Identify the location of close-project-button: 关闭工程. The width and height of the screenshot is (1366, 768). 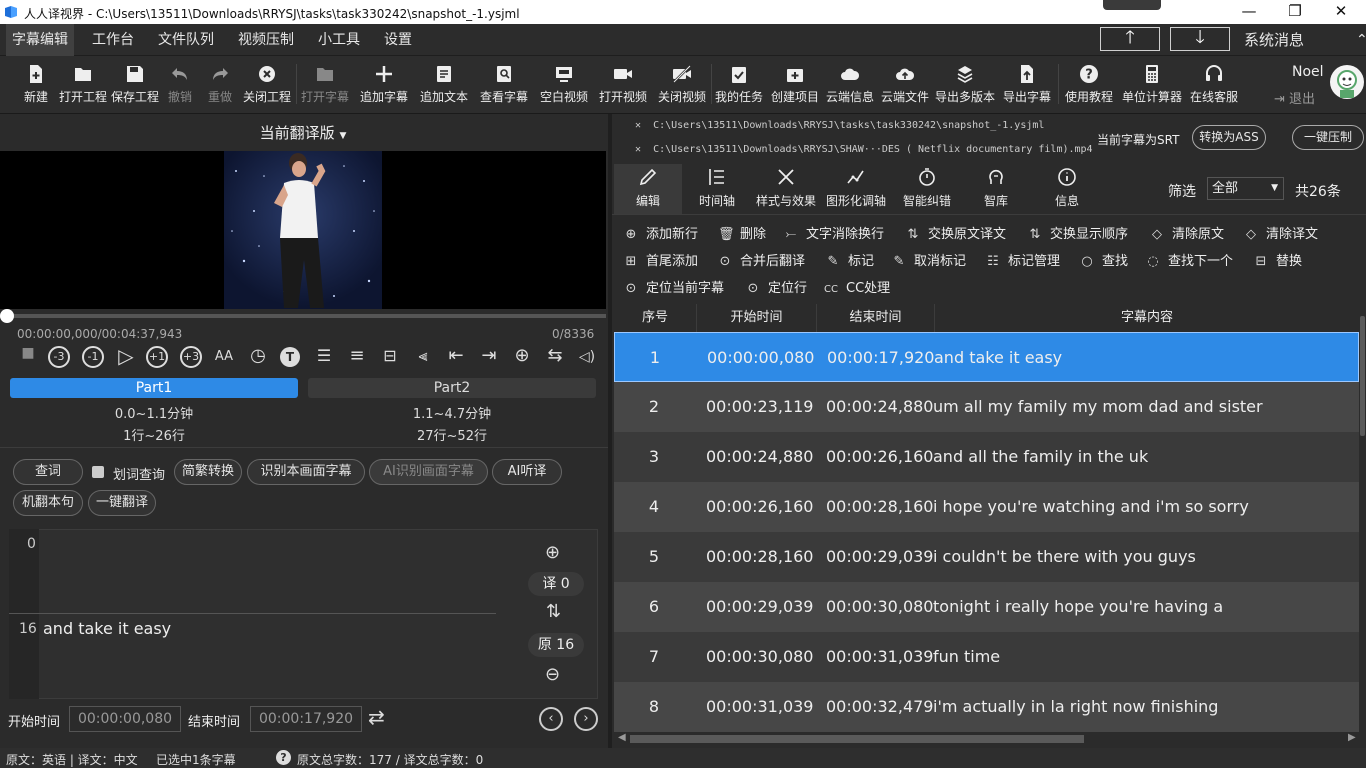
(267, 85).